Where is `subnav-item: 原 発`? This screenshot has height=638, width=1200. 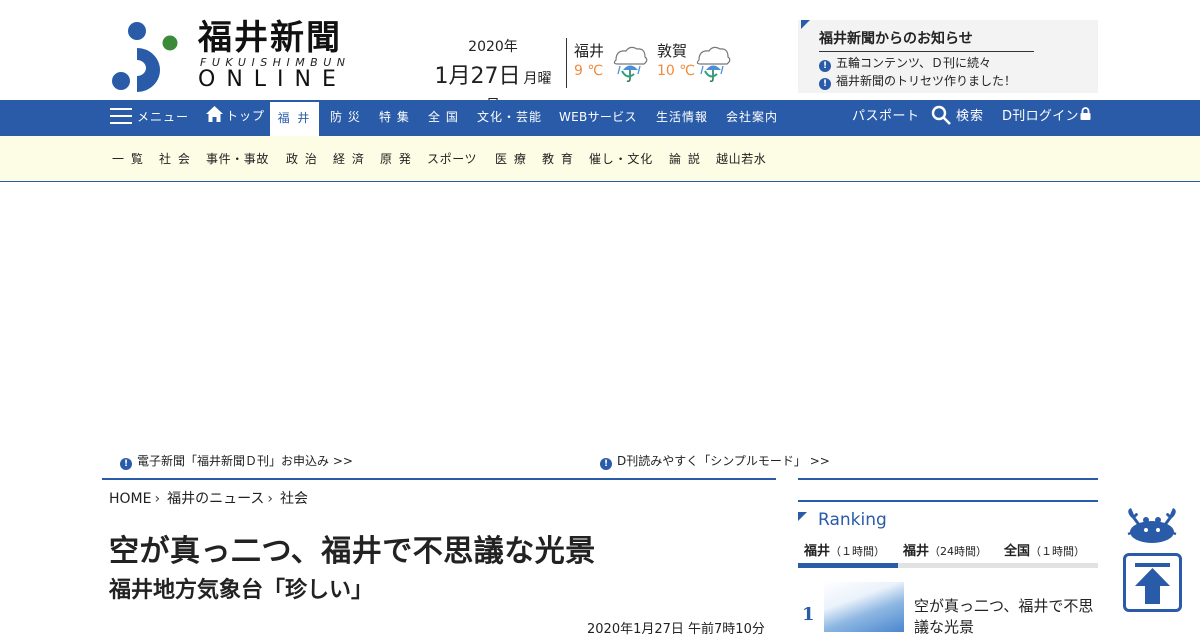
subnav-item: 原 発 is located at coordinates (396, 159).